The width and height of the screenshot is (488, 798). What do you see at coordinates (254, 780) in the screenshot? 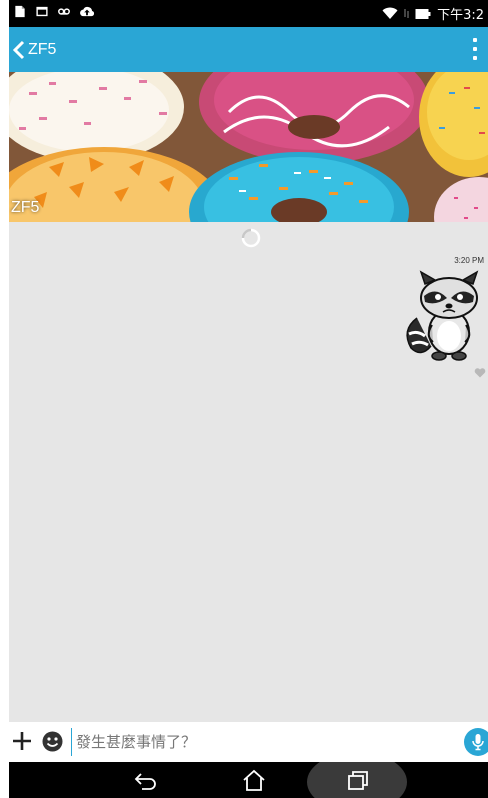
I see `home-icon` at bounding box center [254, 780].